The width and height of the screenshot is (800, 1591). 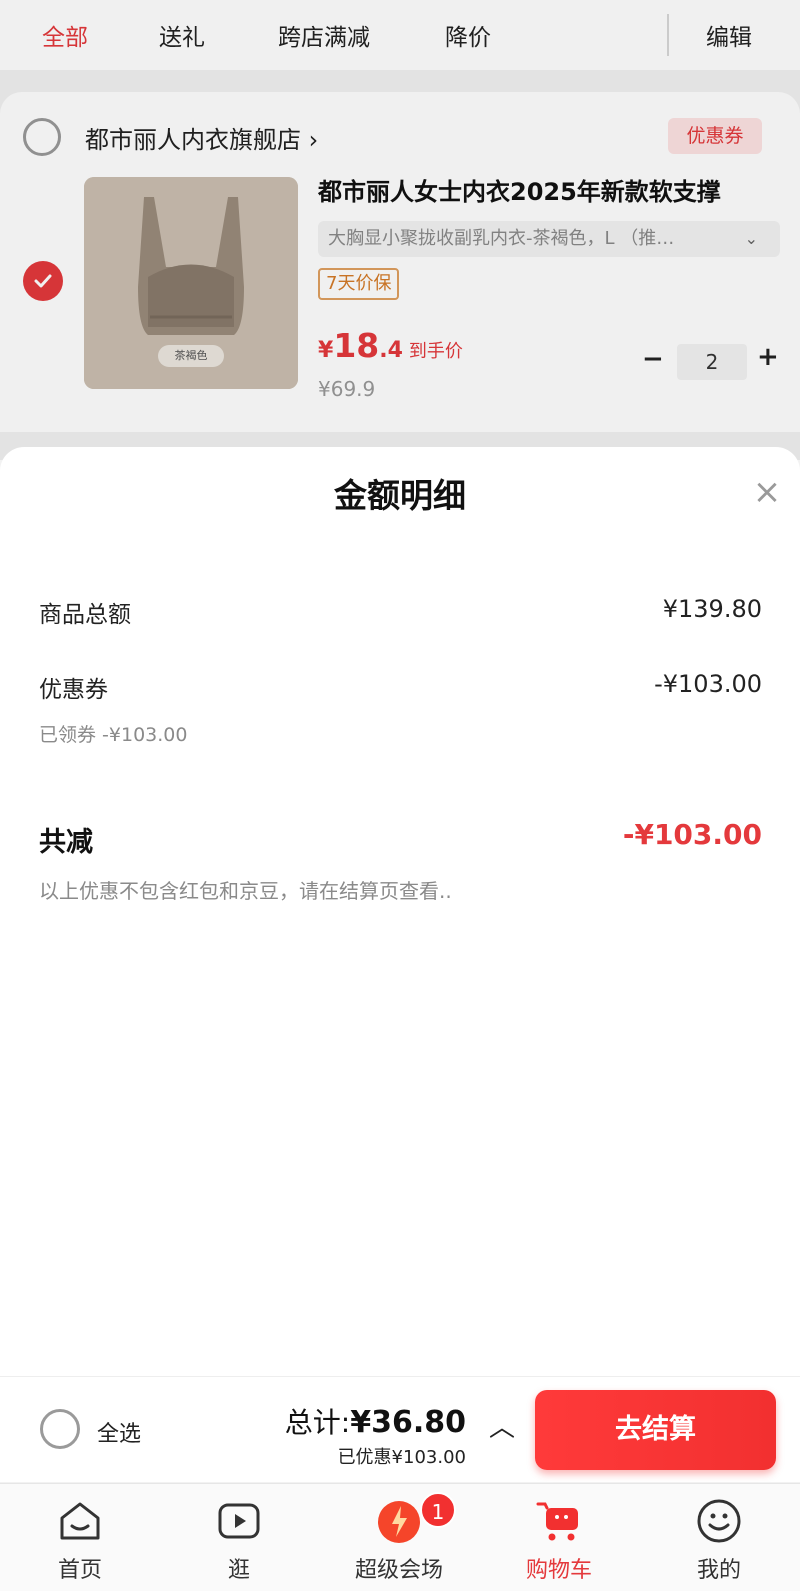 I want to click on play-icon, so click(x=239, y=1521).